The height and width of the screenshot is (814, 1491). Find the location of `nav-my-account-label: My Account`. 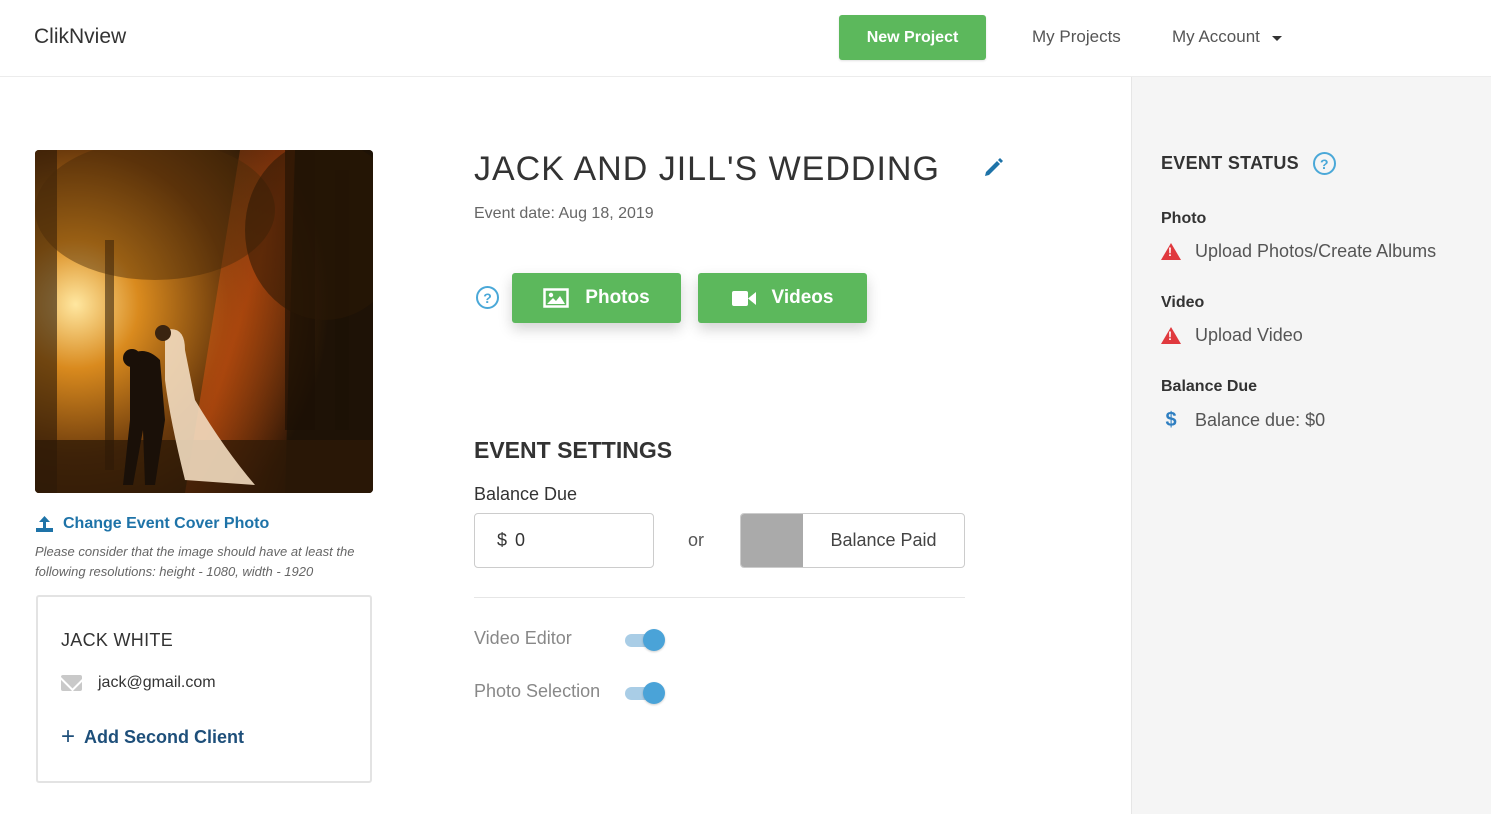

nav-my-account-label: My Account is located at coordinates (1216, 36).